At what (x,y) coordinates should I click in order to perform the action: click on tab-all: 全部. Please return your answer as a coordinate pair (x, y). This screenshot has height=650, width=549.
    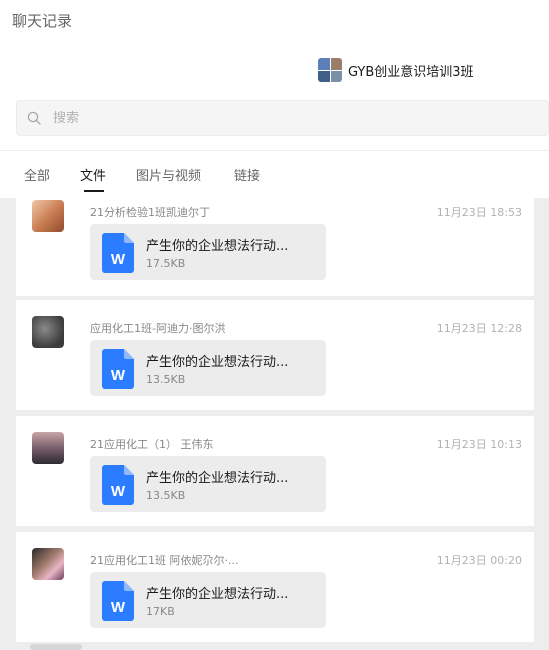
    Looking at the image, I should click on (37, 174).